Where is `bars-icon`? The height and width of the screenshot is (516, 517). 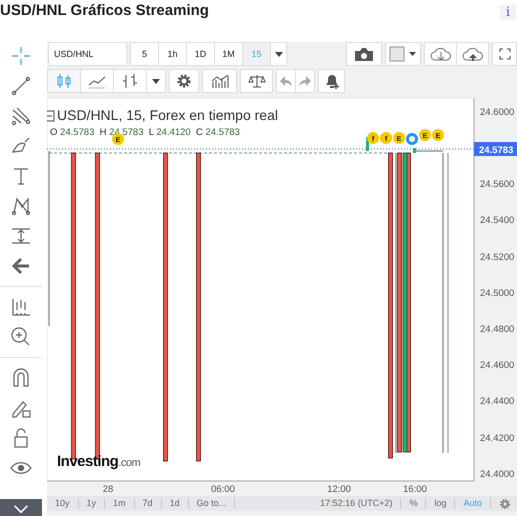 bars-icon is located at coordinates (130, 81).